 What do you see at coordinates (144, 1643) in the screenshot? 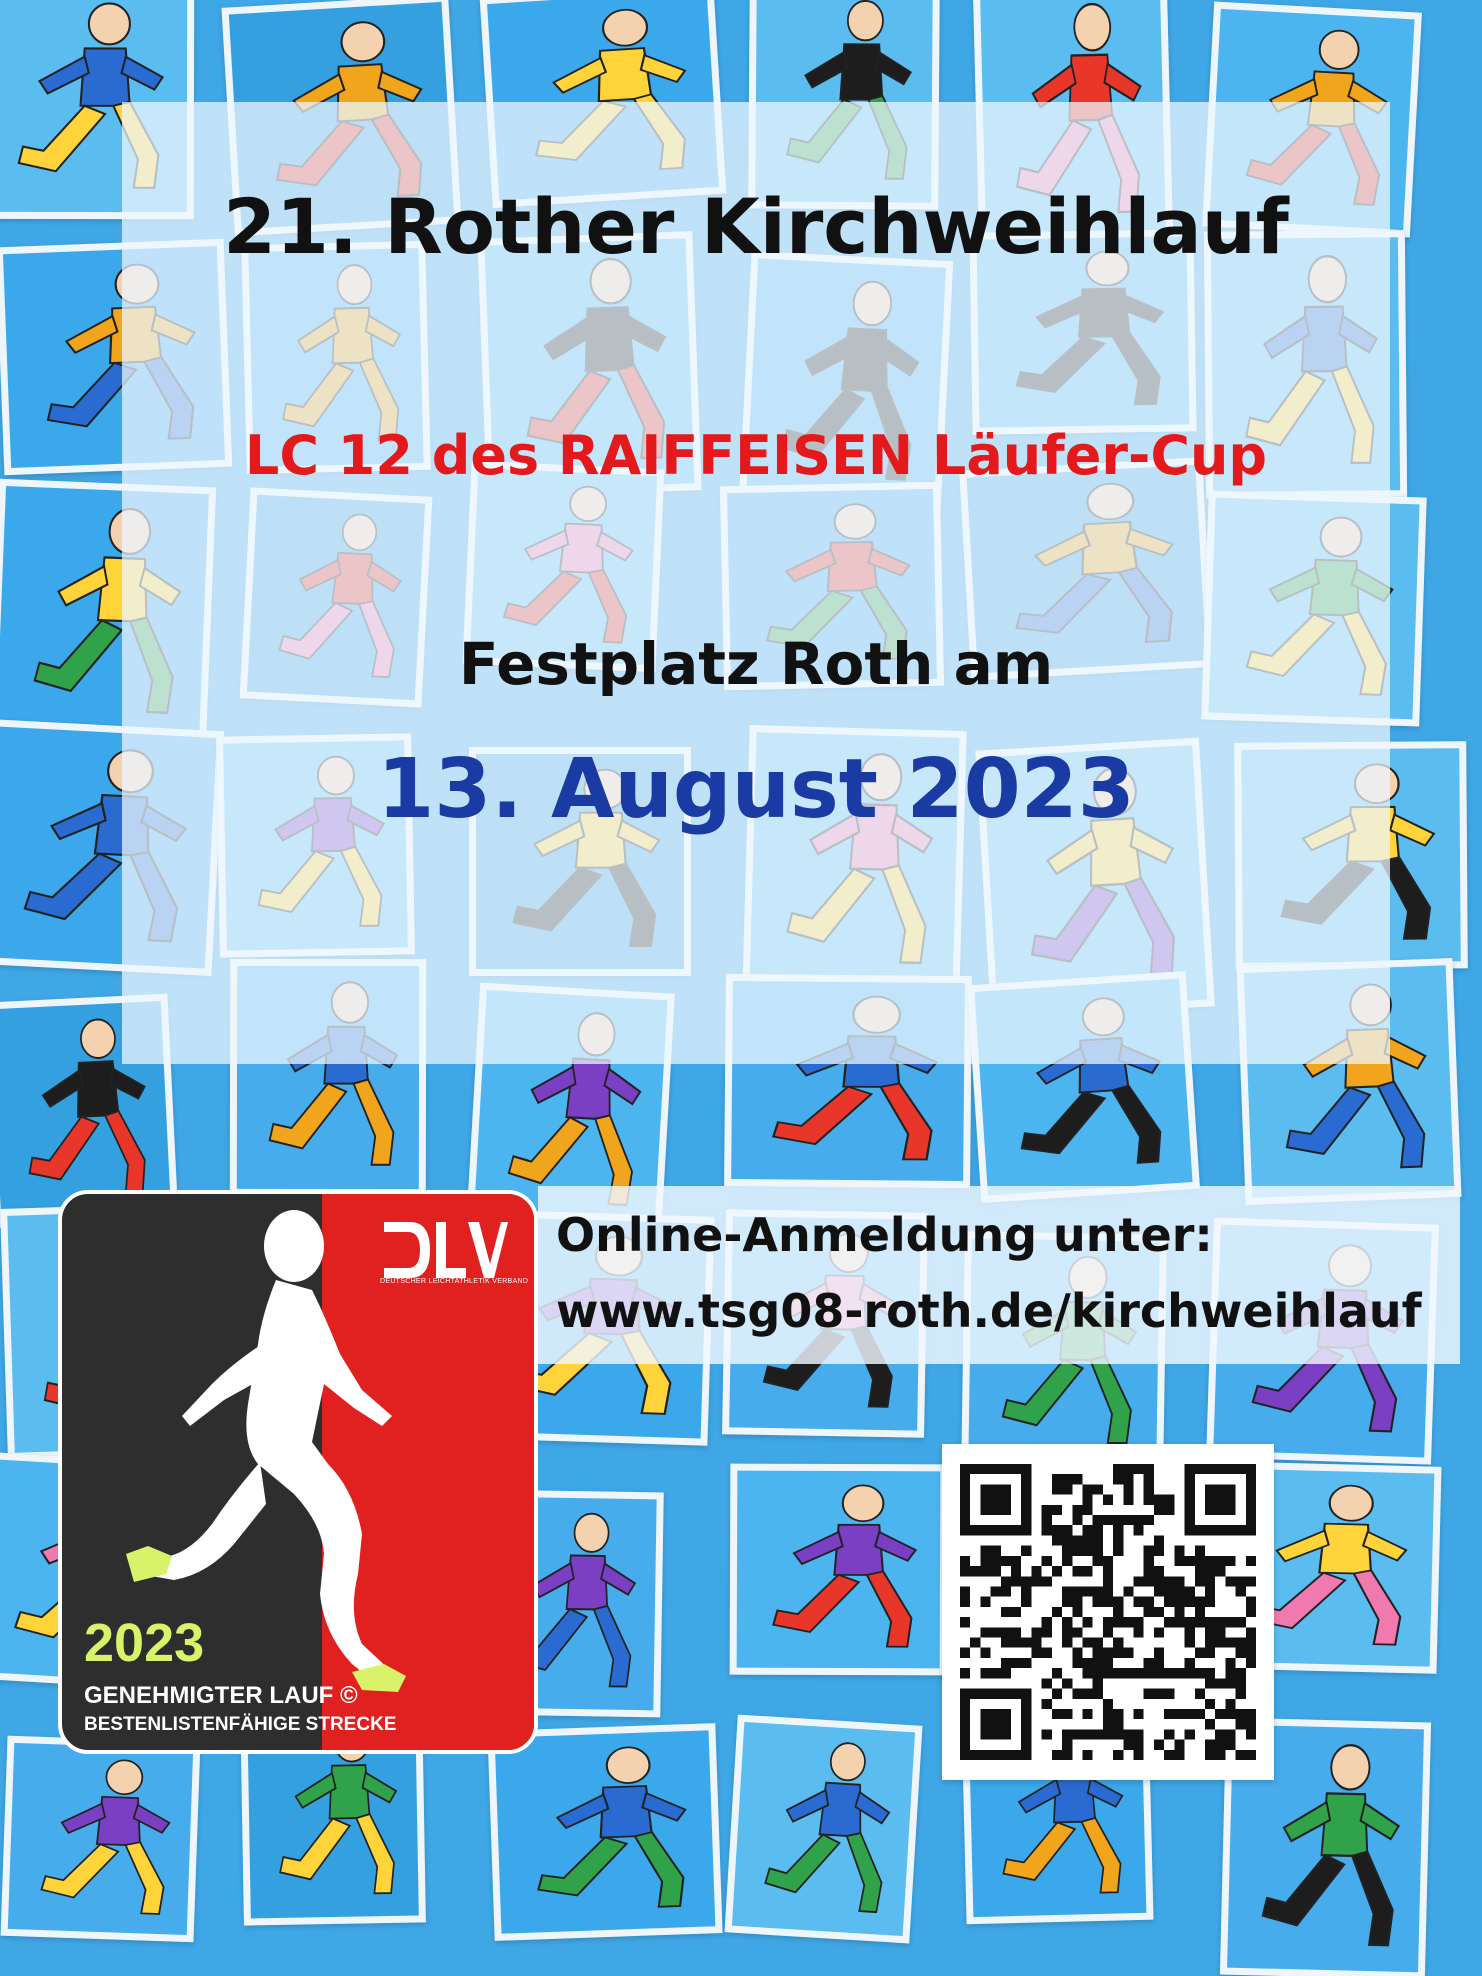
I see `badge-year: 2023` at bounding box center [144, 1643].